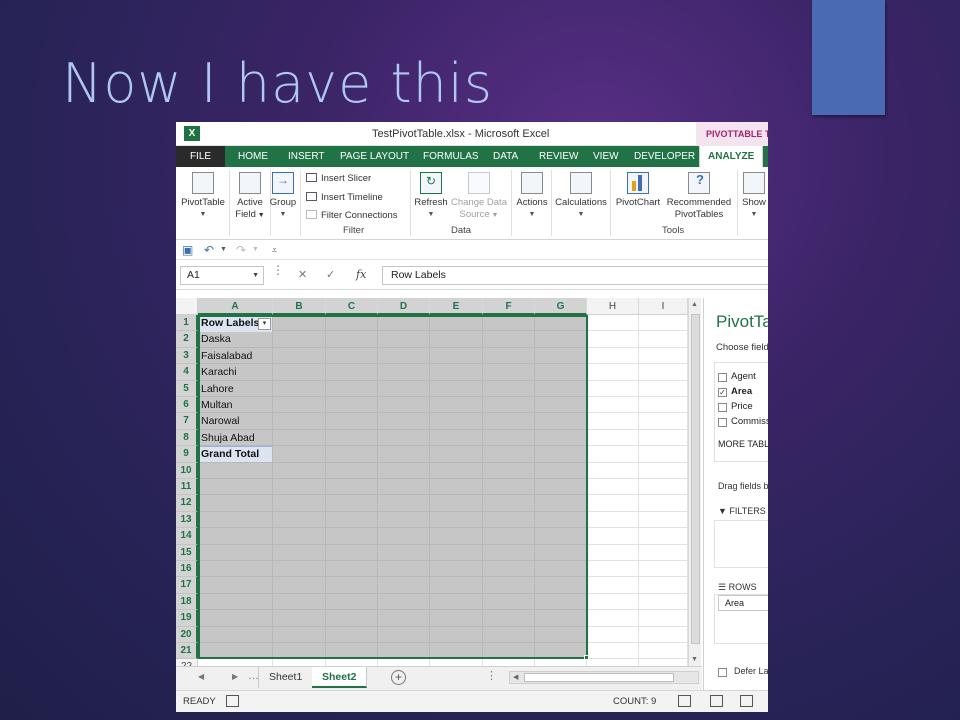  What do you see at coordinates (663, 662) in the screenshot?
I see `cell-i22` at bounding box center [663, 662].